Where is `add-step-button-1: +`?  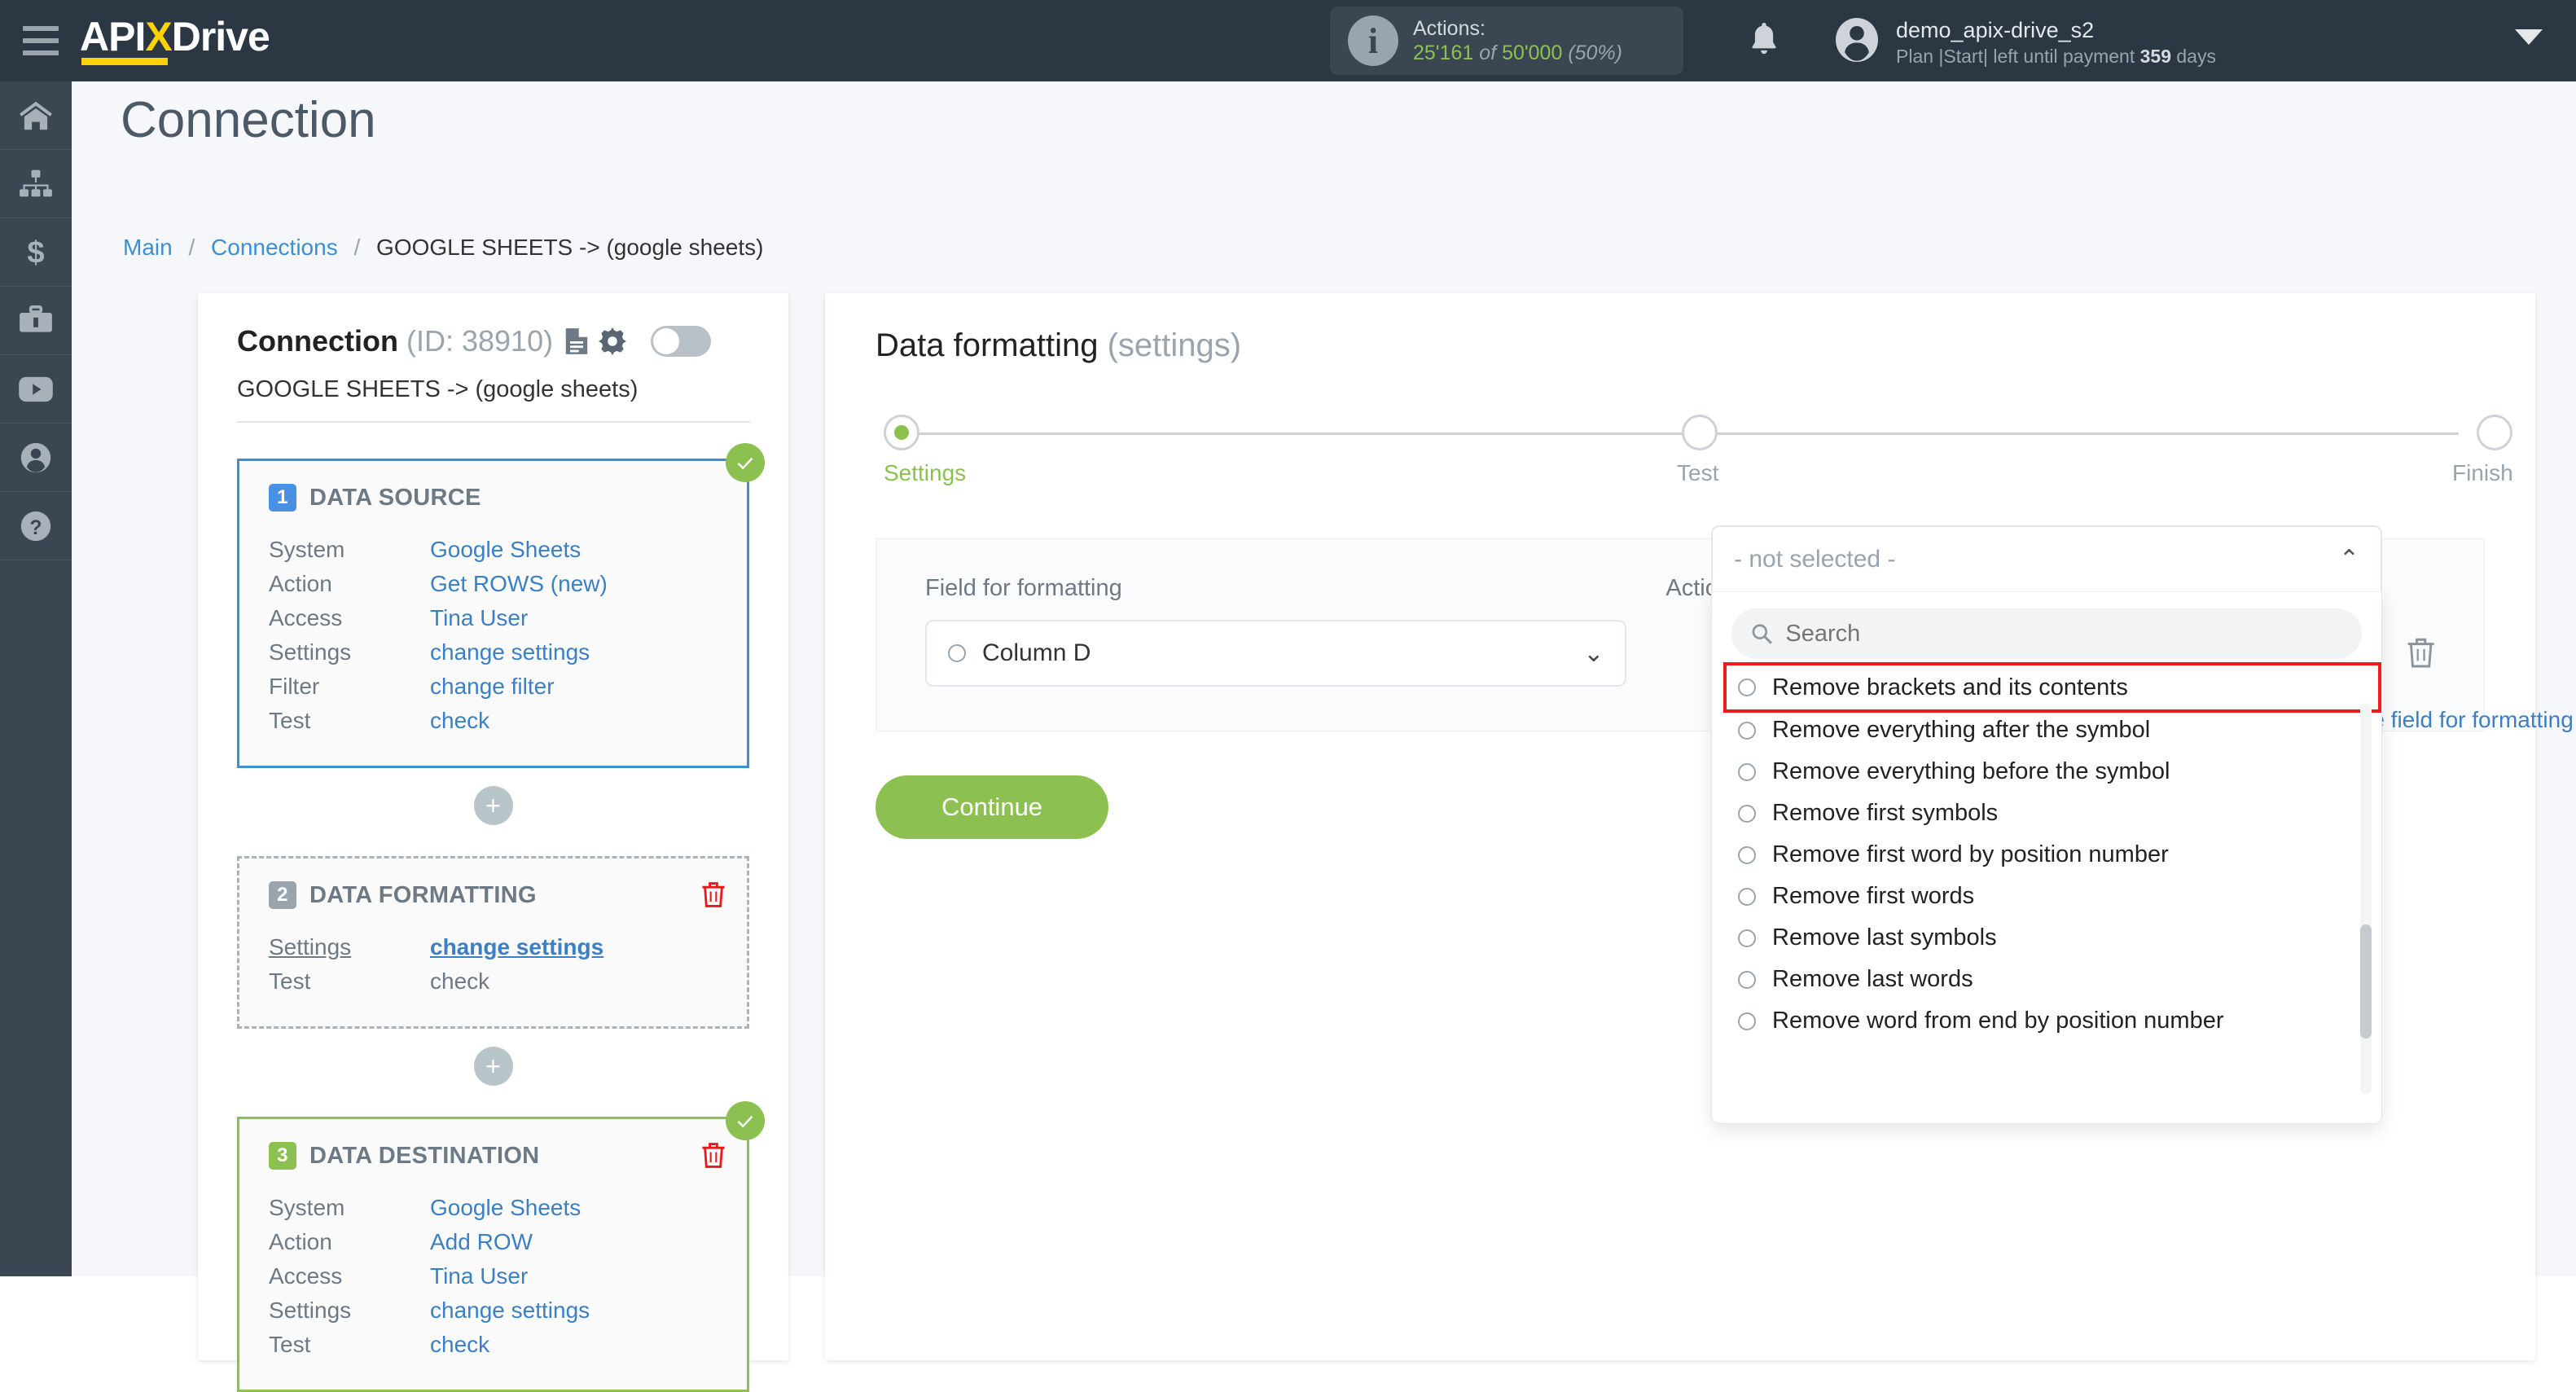
add-step-button-1: + is located at coordinates (493, 805).